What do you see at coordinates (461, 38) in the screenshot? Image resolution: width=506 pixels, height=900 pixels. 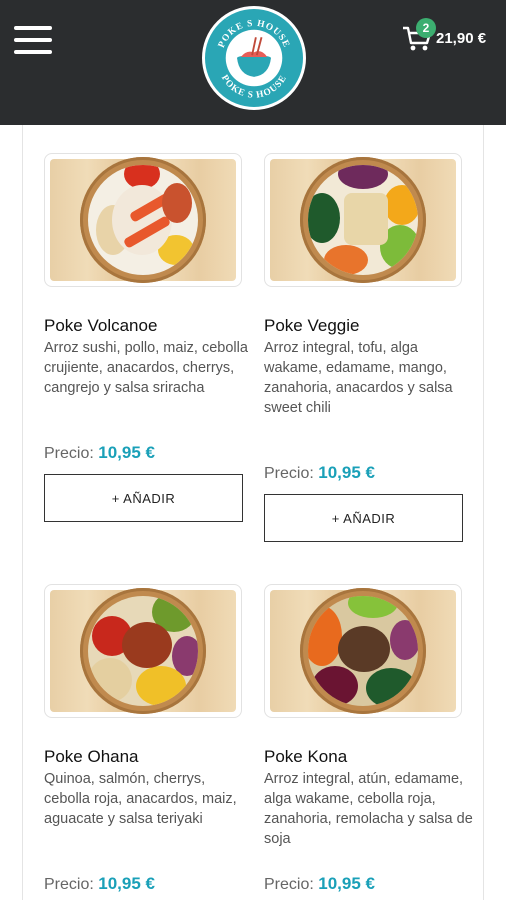 I see `cart-total: 21,90 €` at bounding box center [461, 38].